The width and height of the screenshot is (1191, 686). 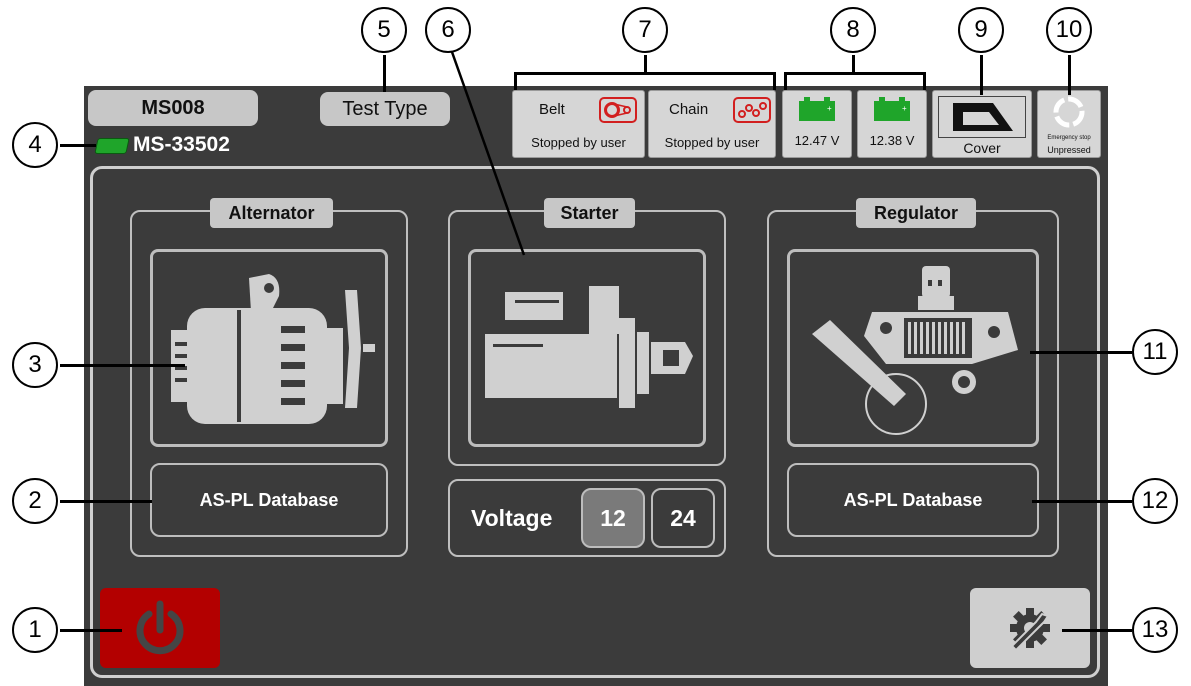 What do you see at coordinates (35, 501) in the screenshot?
I see `callout-2: 2` at bounding box center [35, 501].